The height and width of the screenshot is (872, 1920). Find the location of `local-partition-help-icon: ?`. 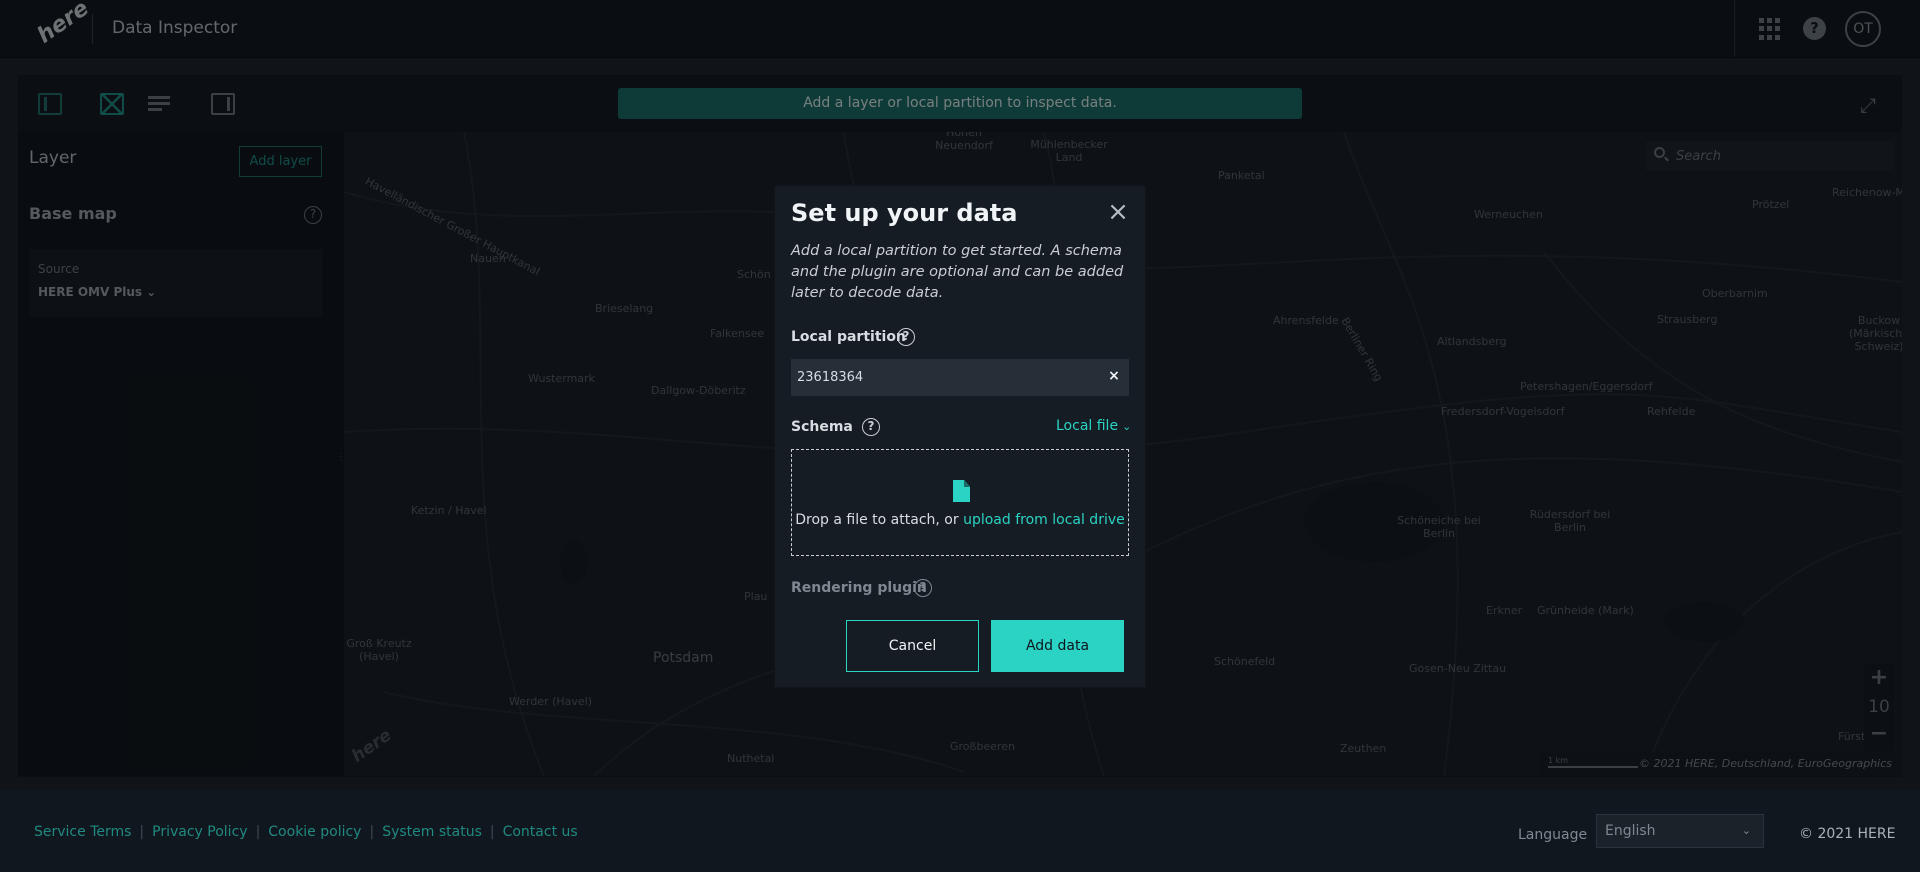

local-partition-help-icon: ? is located at coordinates (906, 337).